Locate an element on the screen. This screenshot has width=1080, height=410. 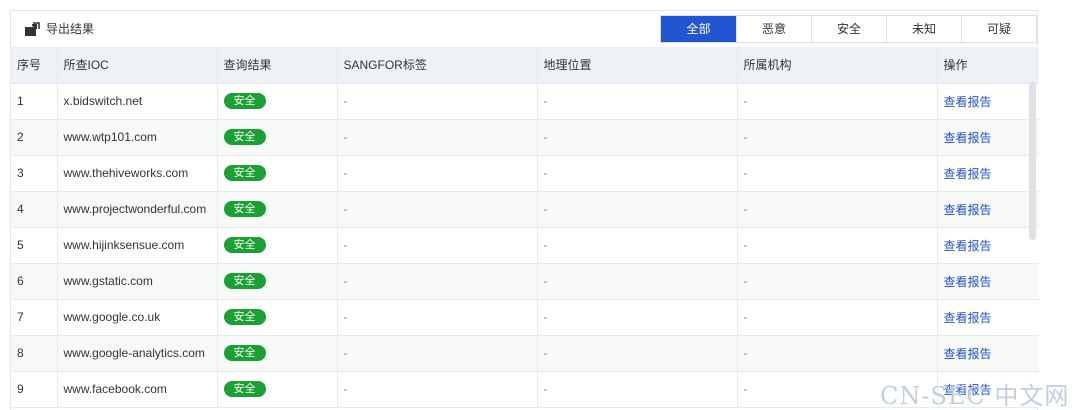
row-index: 4 is located at coordinates (34, 209).